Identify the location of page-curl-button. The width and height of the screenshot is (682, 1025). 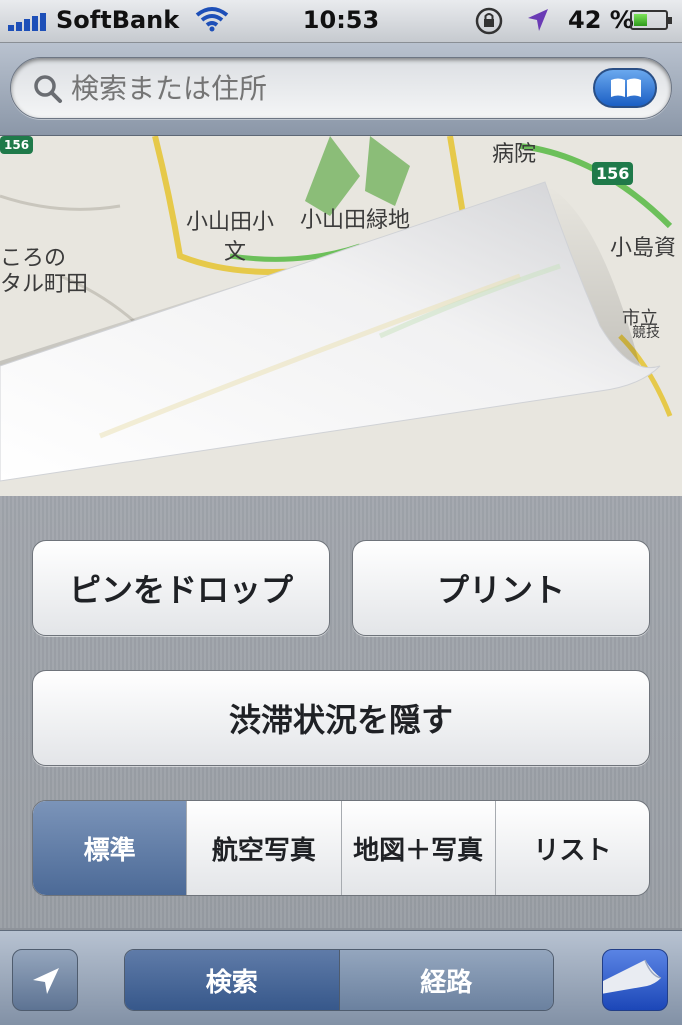
(635, 980).